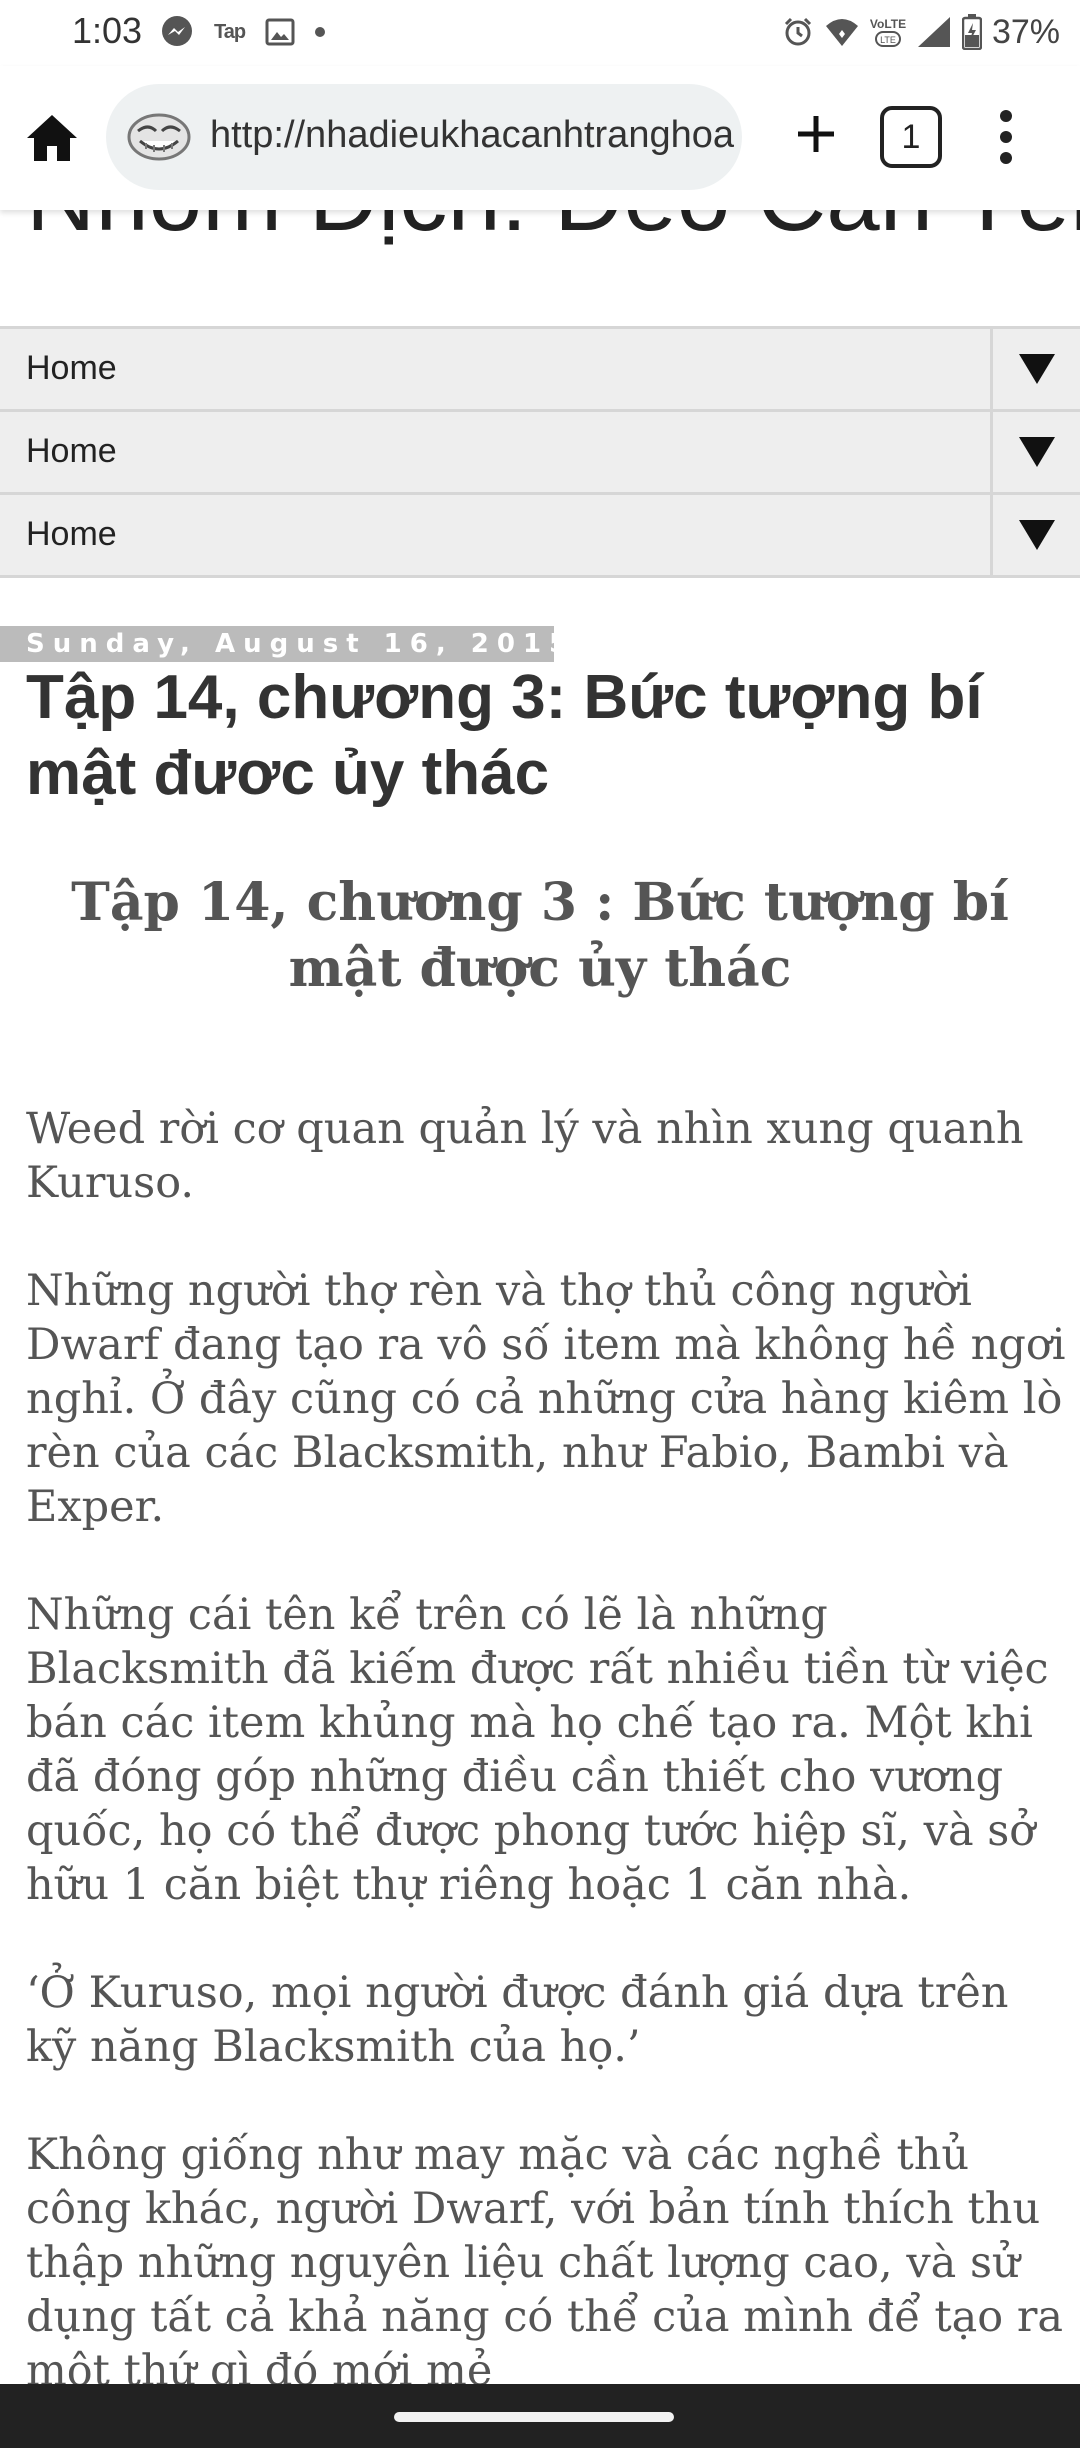 This screenshot has height=2448, width=1080. What do you see at coordinates (177, 32) in the screenshot?
I see `messenger-icon` at bounding box center [177, 32].